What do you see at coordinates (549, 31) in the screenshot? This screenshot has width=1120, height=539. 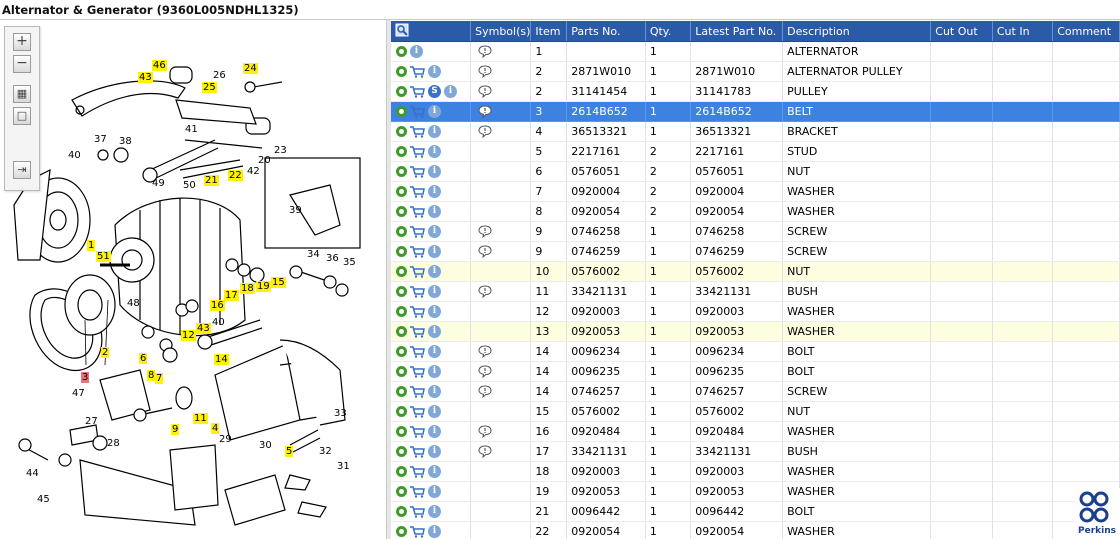 I see `column-header-item: Item` at bounding box center [549, 31].